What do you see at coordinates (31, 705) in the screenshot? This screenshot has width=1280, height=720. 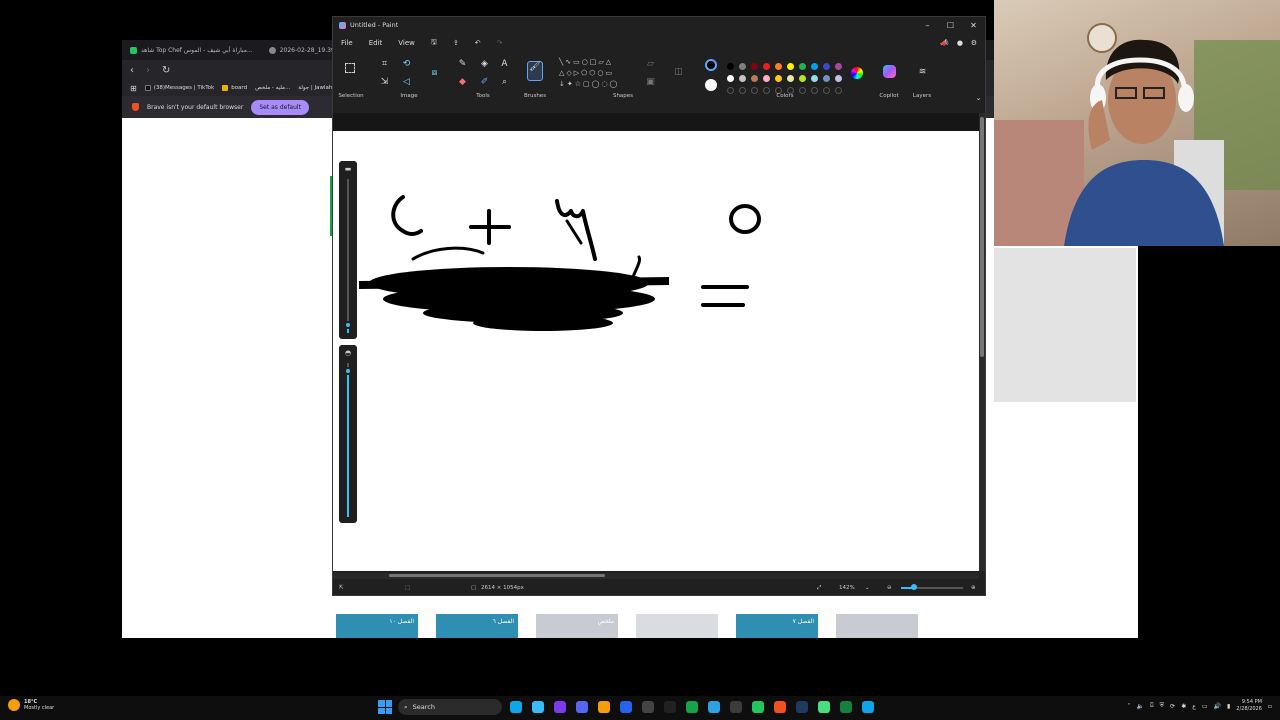 I see `weather-widget: 18°C Mostly clear` at bounding box center [31, 705].